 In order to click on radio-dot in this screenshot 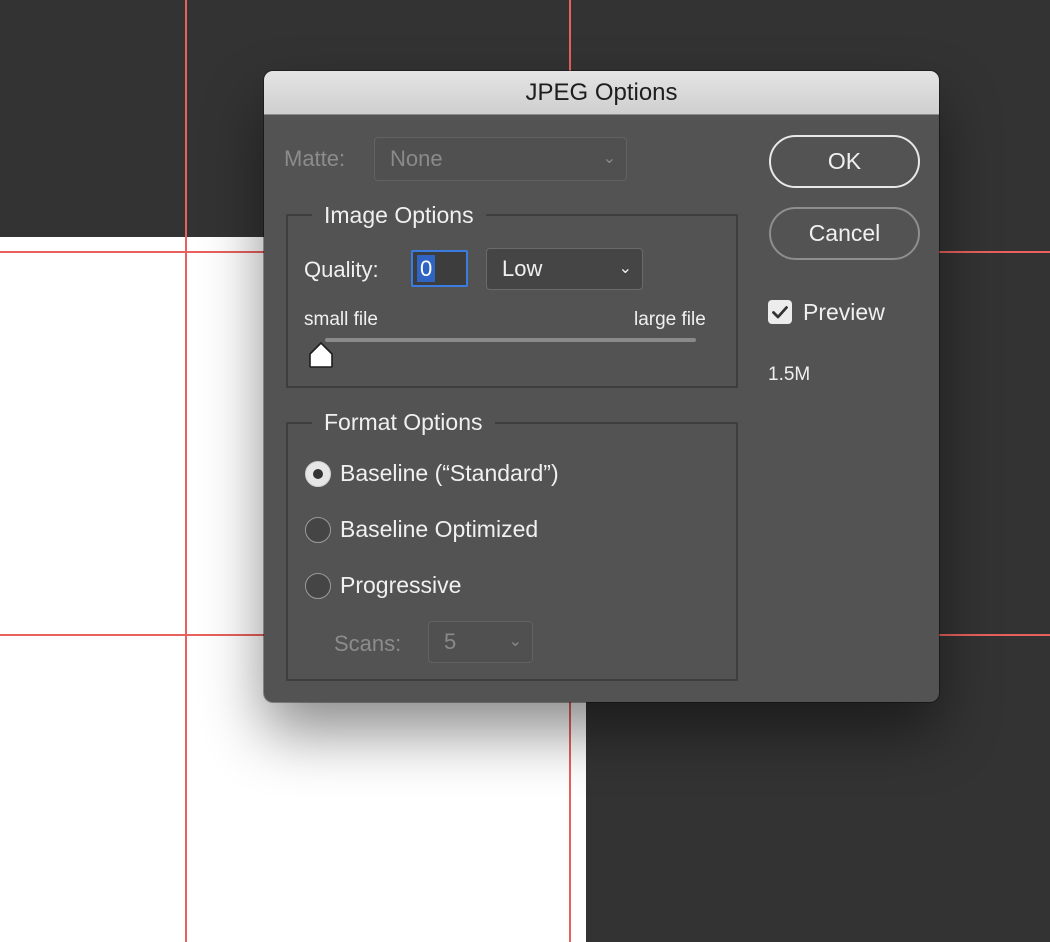, I will do `click(318, 474)`.